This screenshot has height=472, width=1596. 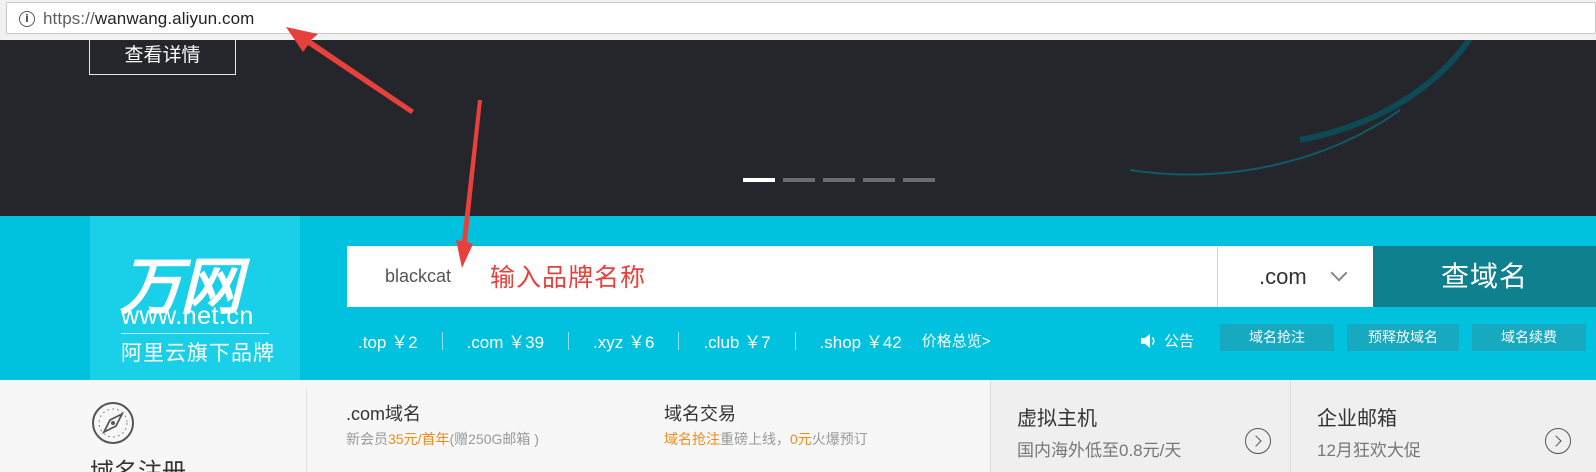 What do you see at coordinates (27, 19) in the screenshot?
I see `info-icon: i` at bounding box center [27, 19].